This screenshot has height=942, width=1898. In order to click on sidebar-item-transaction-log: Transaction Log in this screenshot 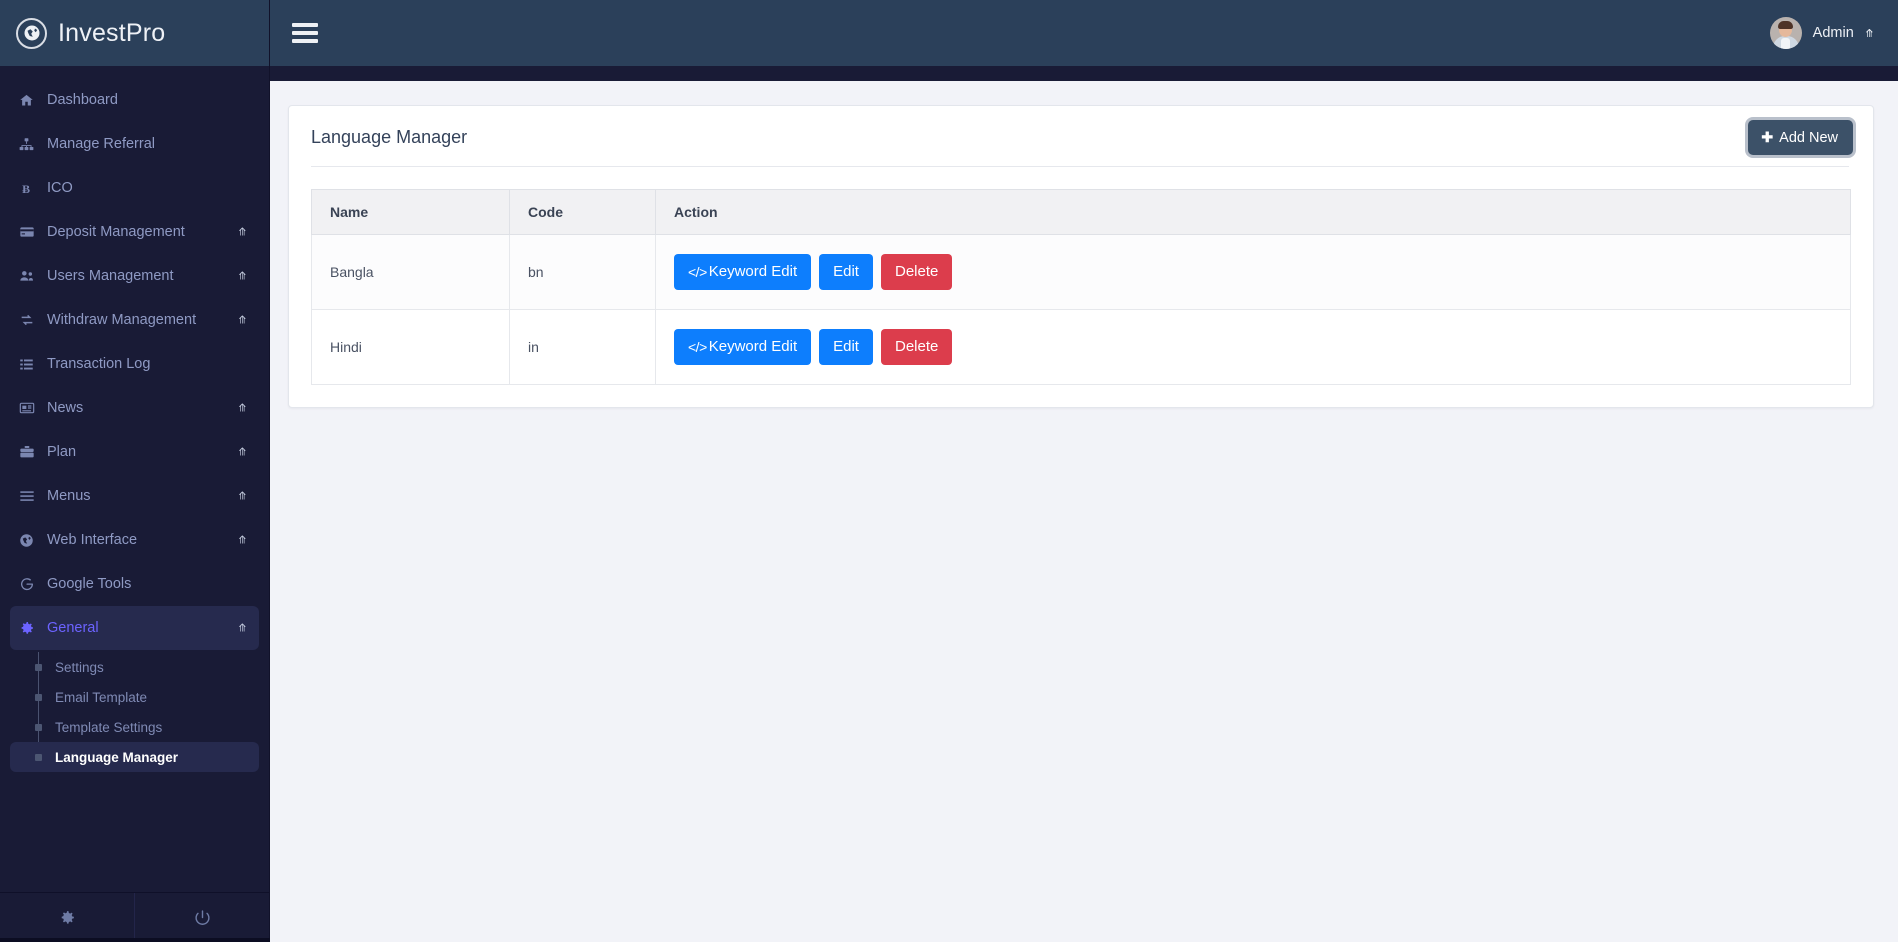, I will do `click(134, 364)`.